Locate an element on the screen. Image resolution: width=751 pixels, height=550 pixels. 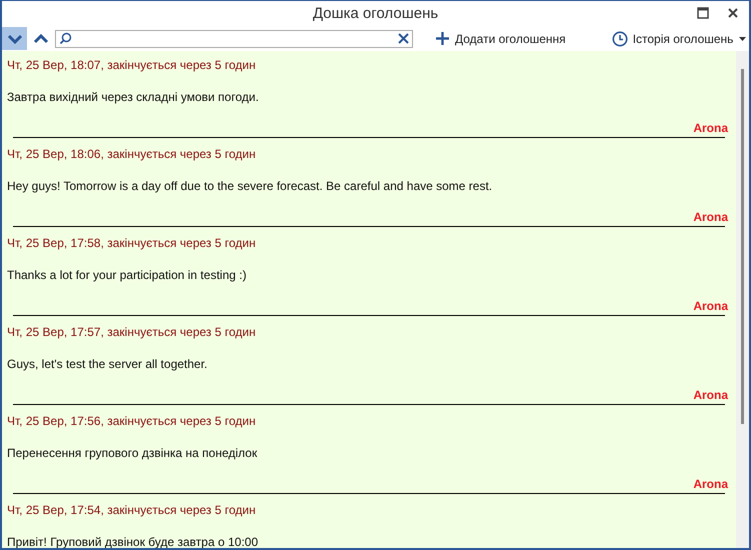
message-text: Перенесення групового дзвінка на понеділок is located at coordinates (132, 453).